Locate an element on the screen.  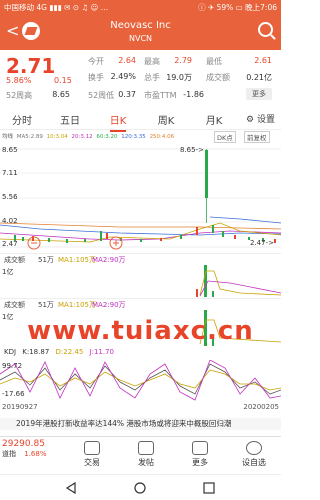
more-grid-icon is located at coordinates (200, 448).